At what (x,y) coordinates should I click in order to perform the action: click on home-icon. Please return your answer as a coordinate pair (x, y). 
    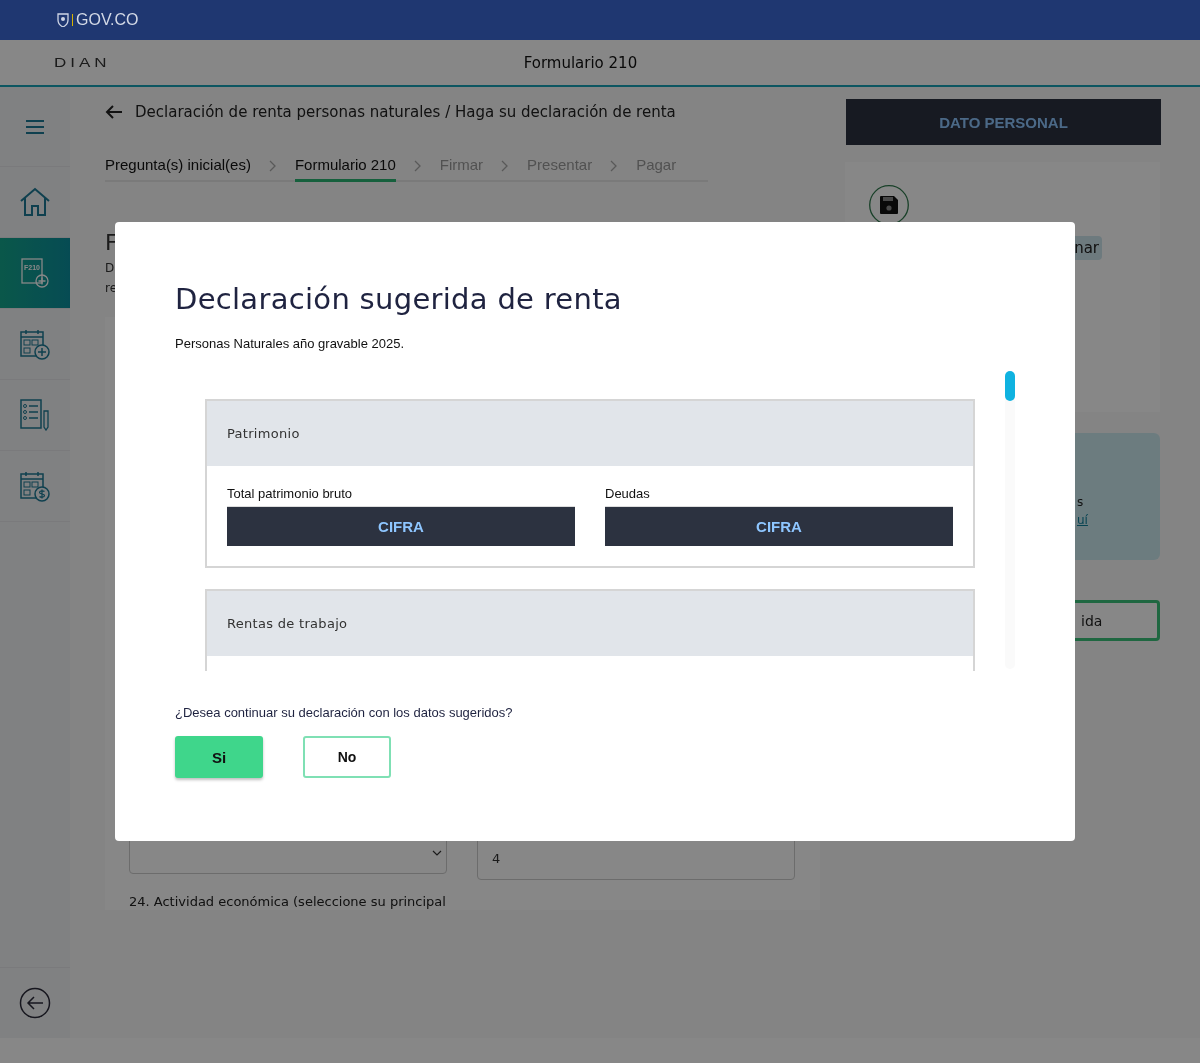
    Looking at the image, I should click on (35, 202).